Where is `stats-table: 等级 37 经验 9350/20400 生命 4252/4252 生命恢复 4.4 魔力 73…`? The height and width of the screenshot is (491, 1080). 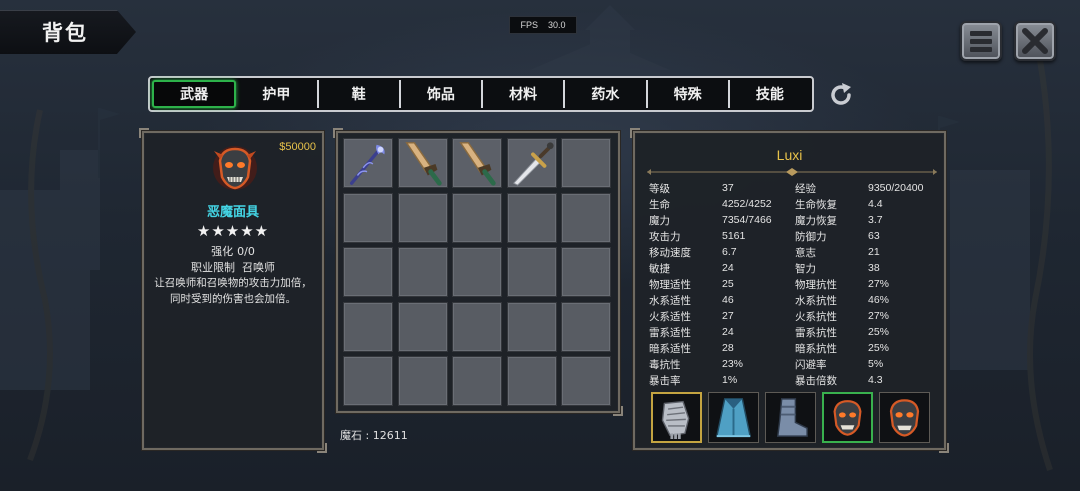 stats-table: 等级 37 经验 9350/20400 生命 4252/4252 生命恢复 4.4 魔力 73… is located at coordinates (794, 284).